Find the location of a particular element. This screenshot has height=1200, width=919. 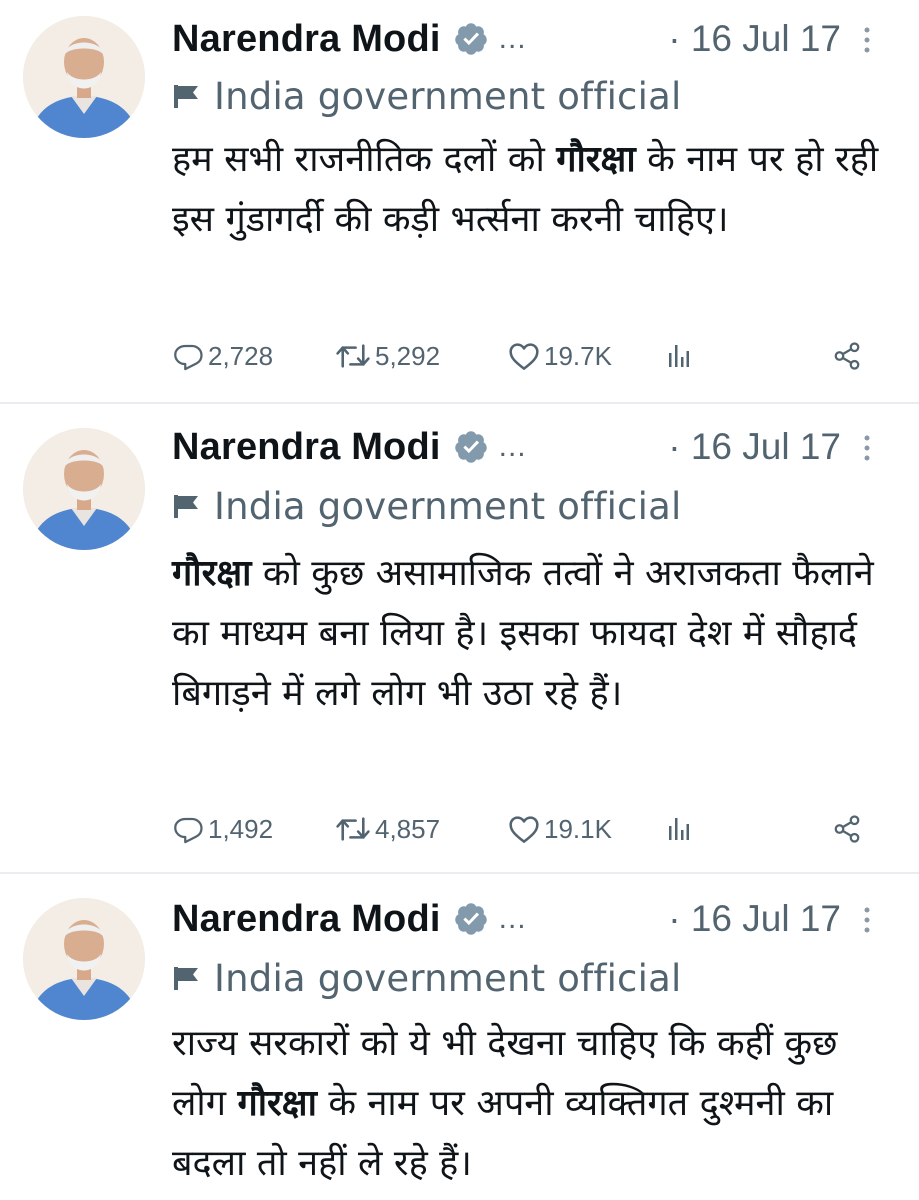

like-button: 19.7K is located at coordinates (560, 356).